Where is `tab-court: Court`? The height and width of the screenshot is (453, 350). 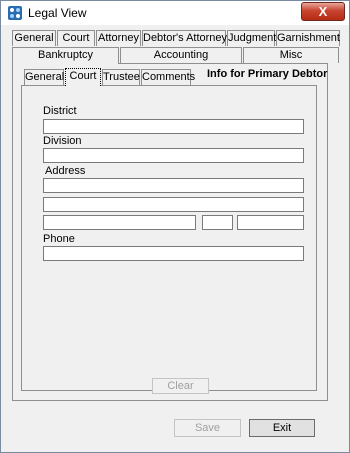 tab-court: Court is located at coordinates (76, 38).